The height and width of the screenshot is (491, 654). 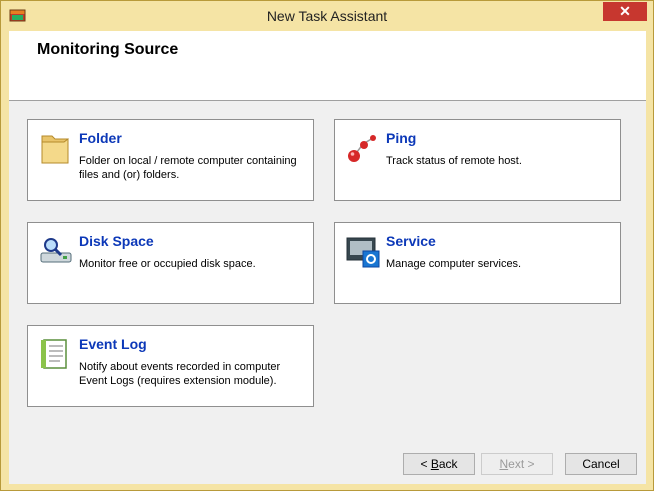 I want to click on next-button-rest: ext, so click(x=516, y=464).